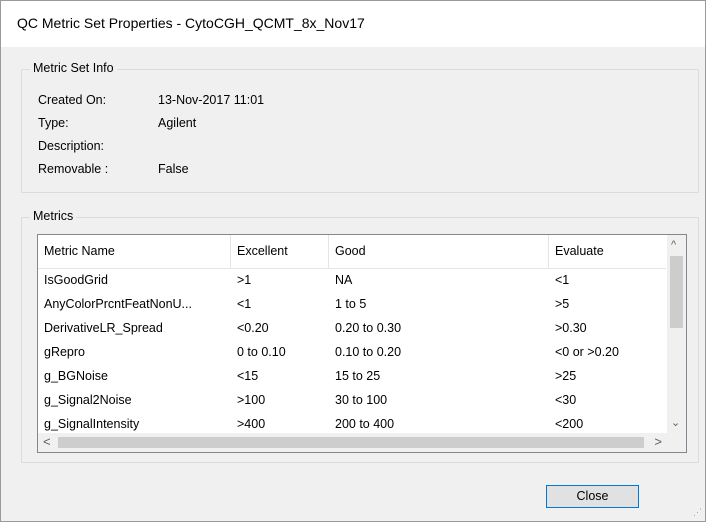 The image size is (706, 522). Describe the element at coordinates (587, 352) in the screenshot. I see `cell-evaluate: <0 or >0.20` at that location.